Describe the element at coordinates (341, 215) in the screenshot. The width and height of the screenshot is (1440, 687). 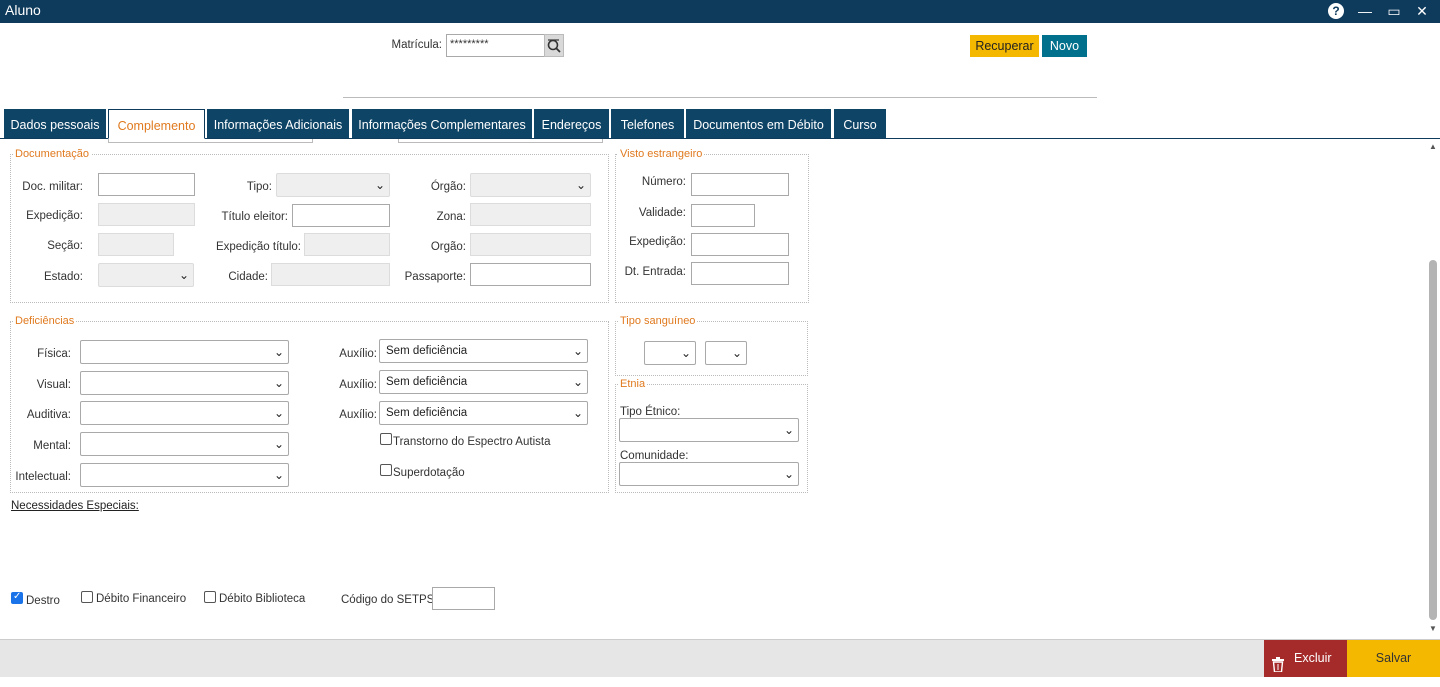
I see `titulo-eleitor-input` at that location.